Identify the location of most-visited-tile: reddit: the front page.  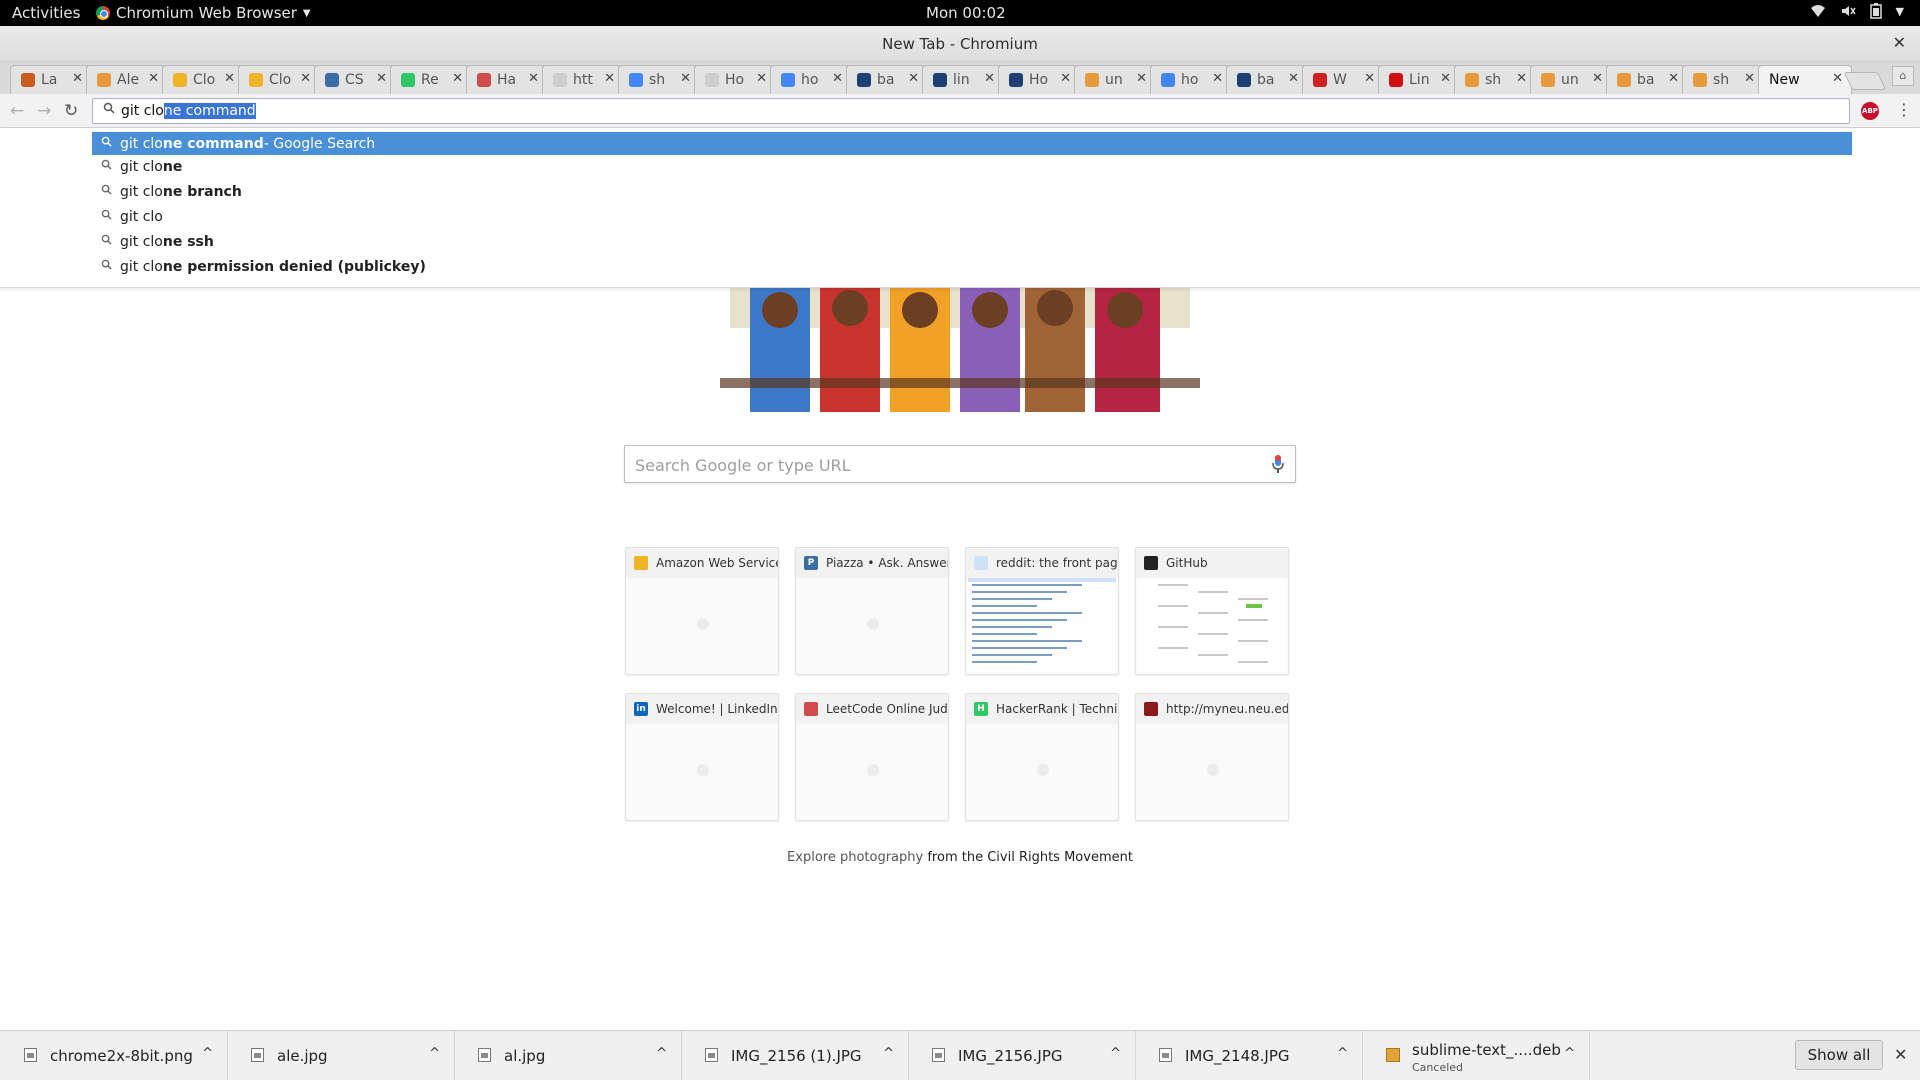
(1042, 611).